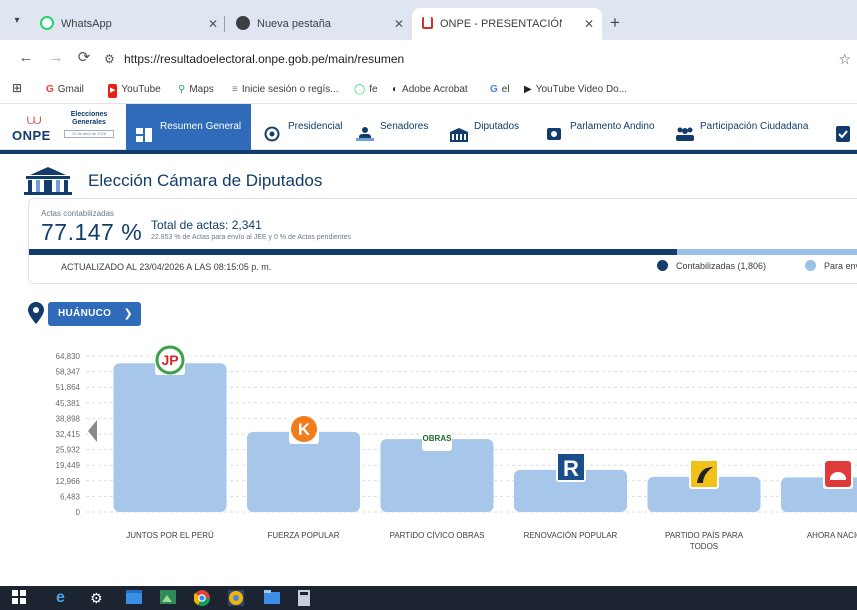 Image resolution: width=857 pixels, height=610 pixels. What do you see at coordinates (505, 89) in the screenshot?
I see `bookmark-label: el` at bounding box center [505, 89].